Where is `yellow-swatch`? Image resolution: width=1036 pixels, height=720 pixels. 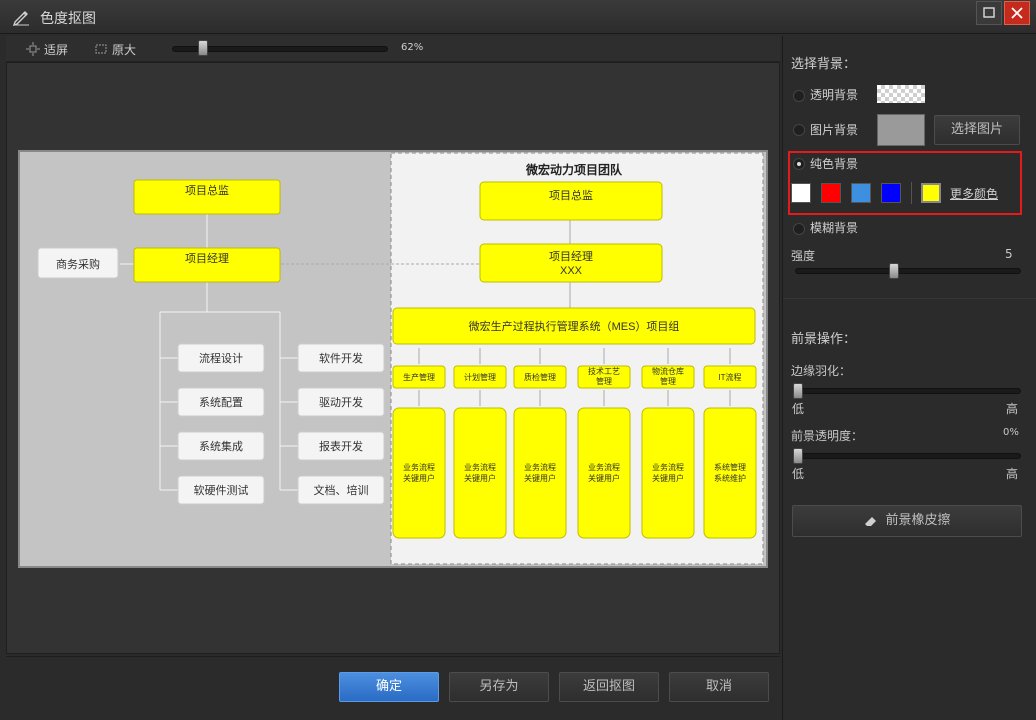
yellow-swatch is located at coordinates (931, 193).